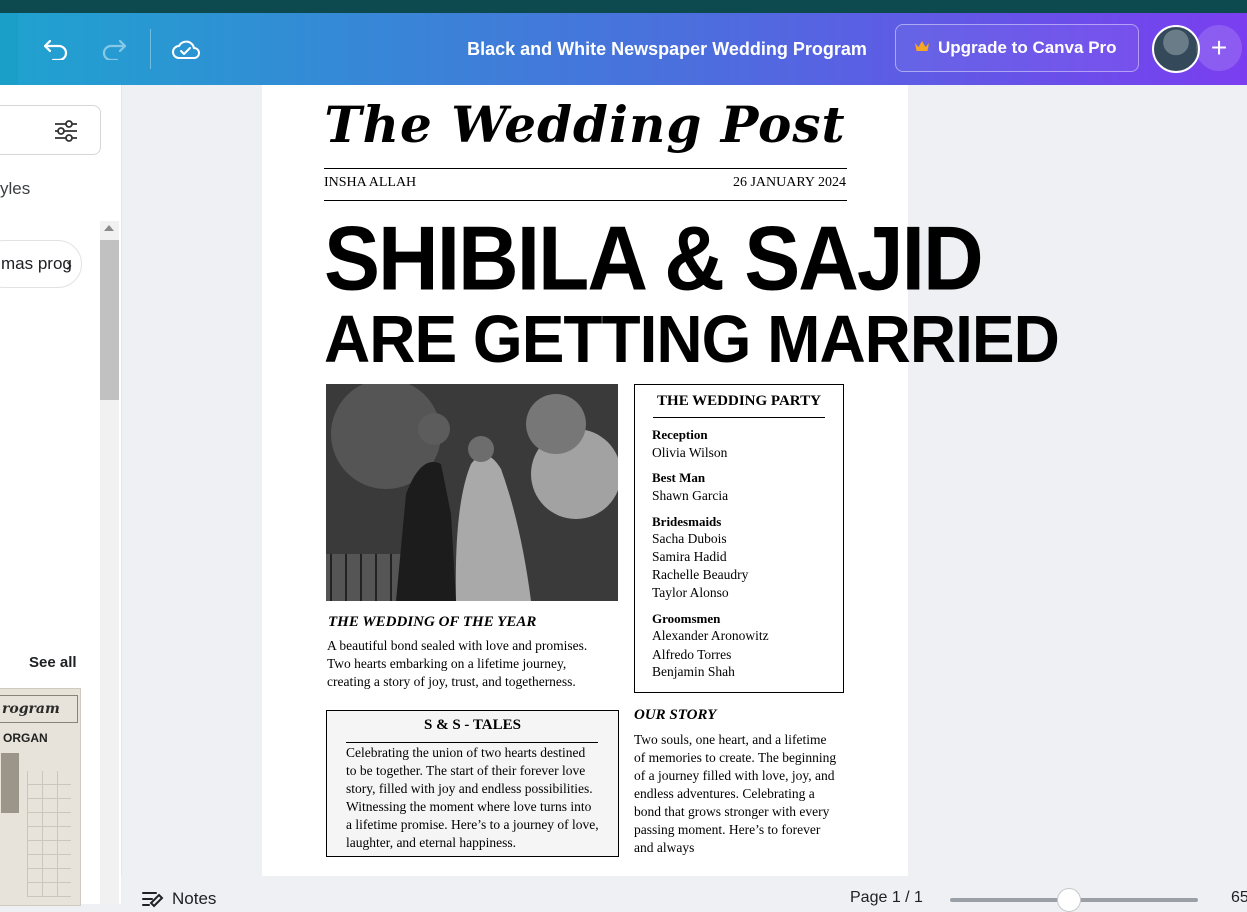 This screenshot has width=1247, height=912. I want to click on person-name: Benjamin Shah, so click(693, 671).